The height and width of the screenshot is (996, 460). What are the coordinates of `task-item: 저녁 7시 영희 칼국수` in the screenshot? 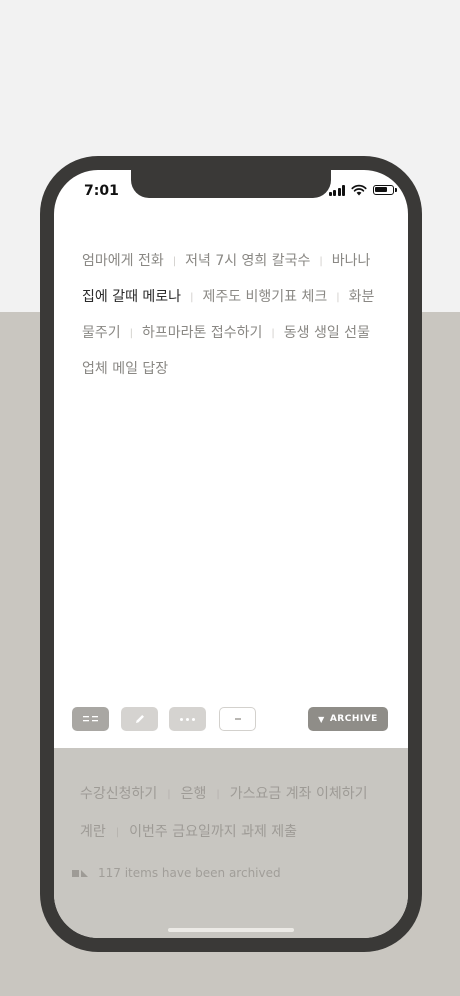 It's located at (247, 261).